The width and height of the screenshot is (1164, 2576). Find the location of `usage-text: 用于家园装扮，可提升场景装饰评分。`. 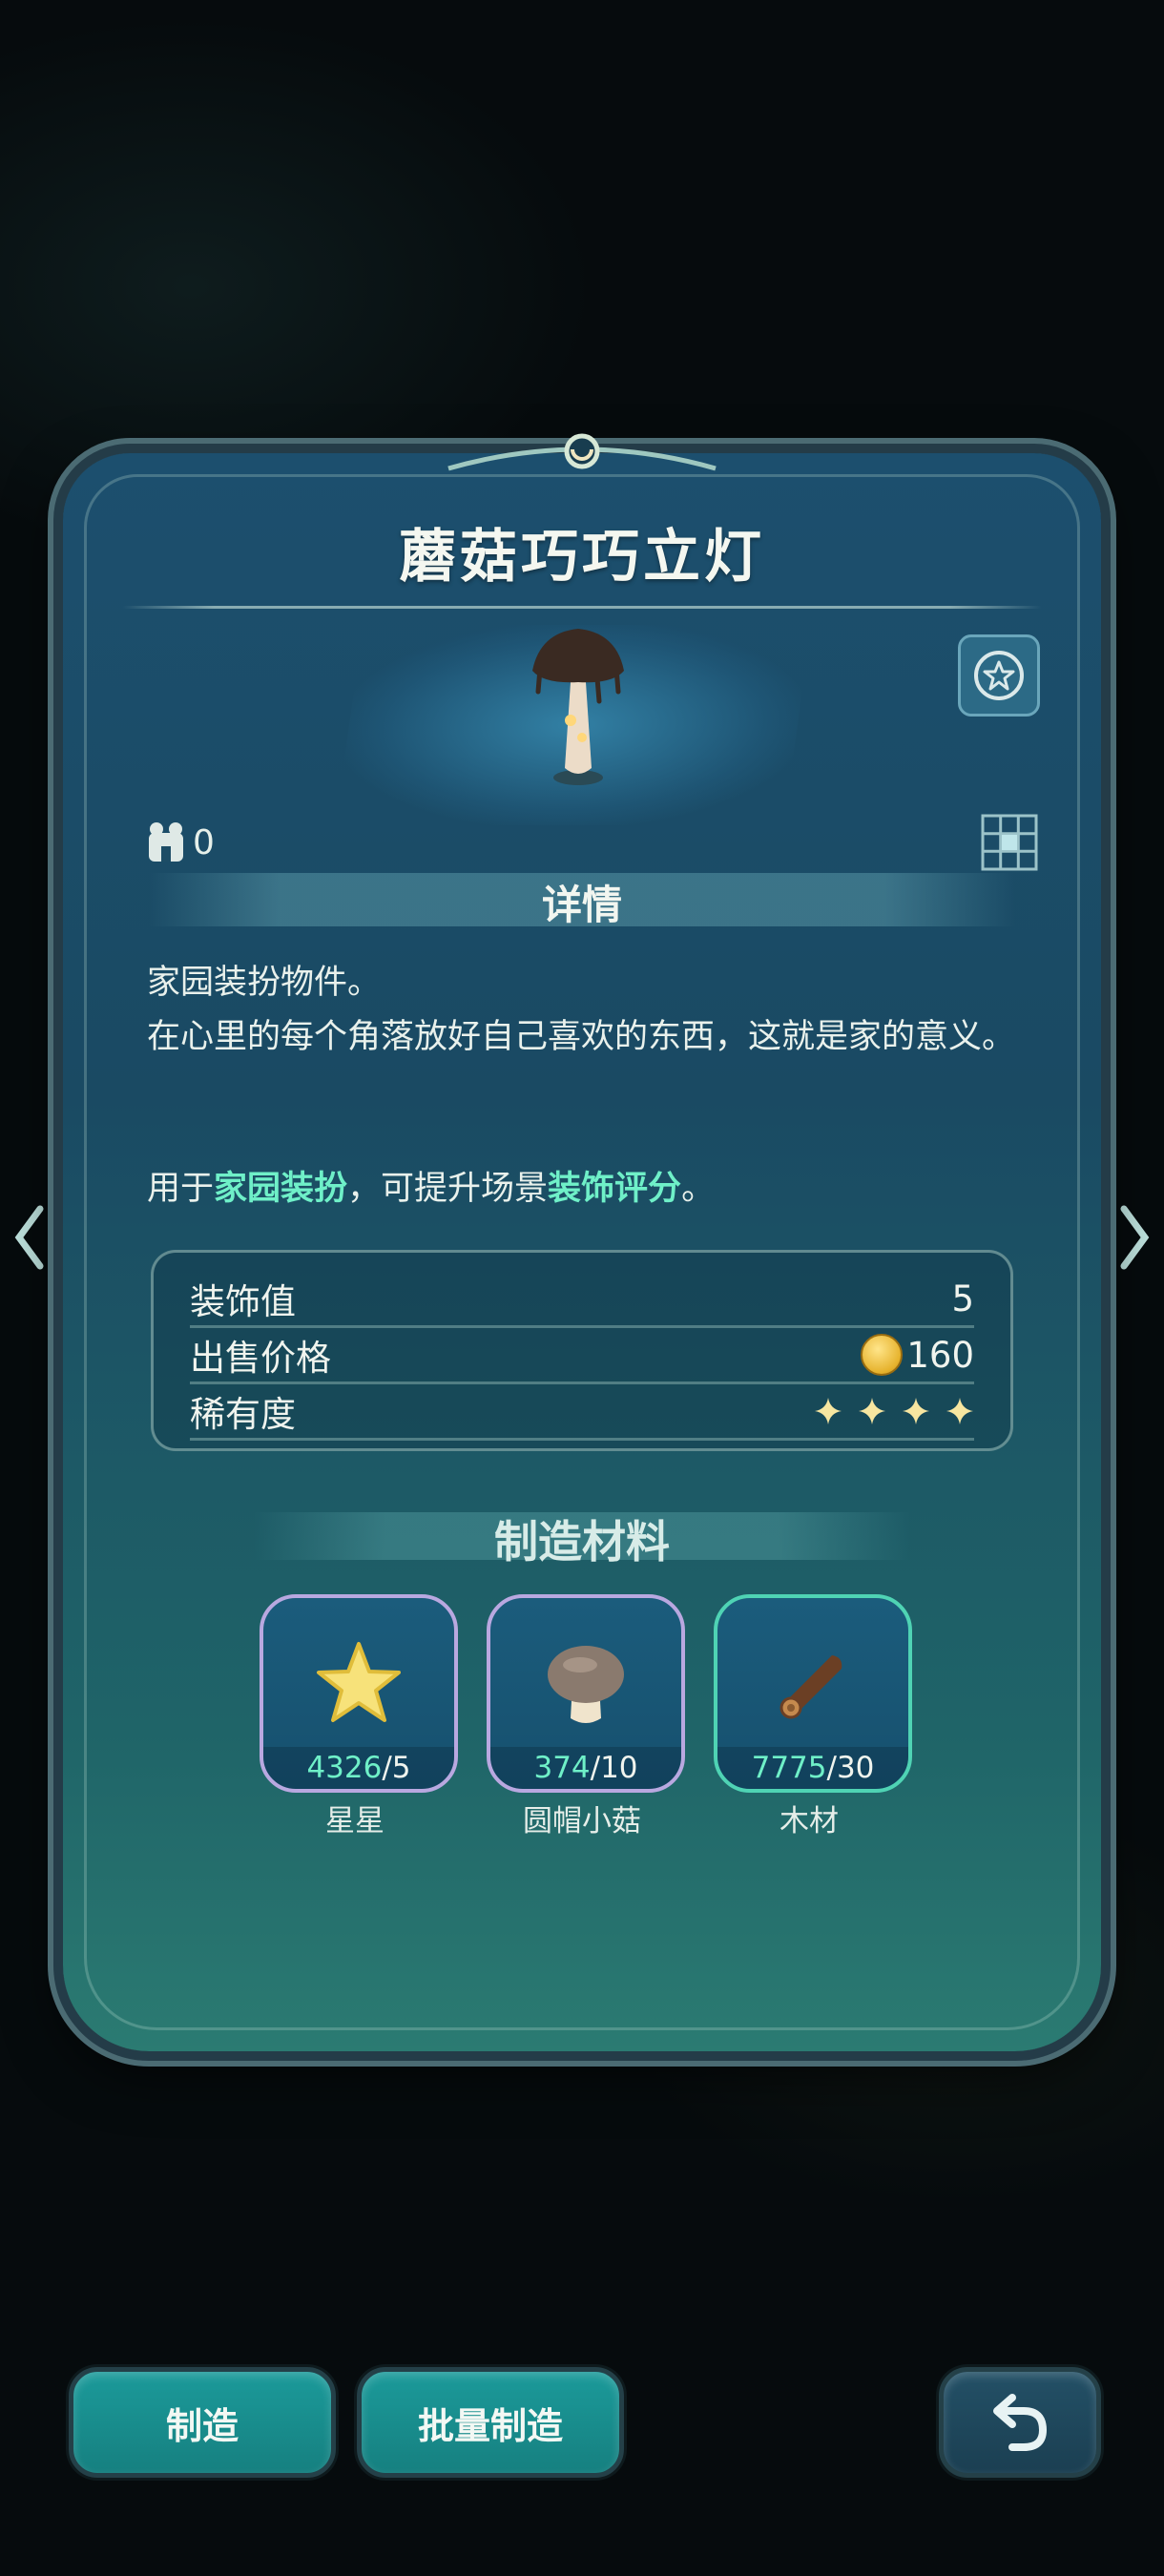

usage-text: 用于家园装扮，可提升场景装饰评分。 is located at coordinates (431, 1185).